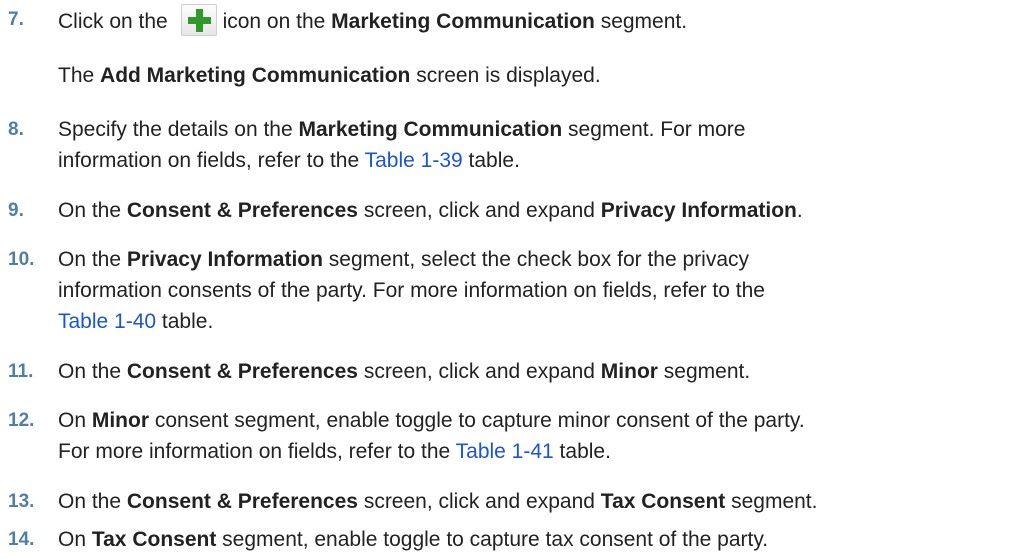  I want to click on plus-icon, so click(198, 20).